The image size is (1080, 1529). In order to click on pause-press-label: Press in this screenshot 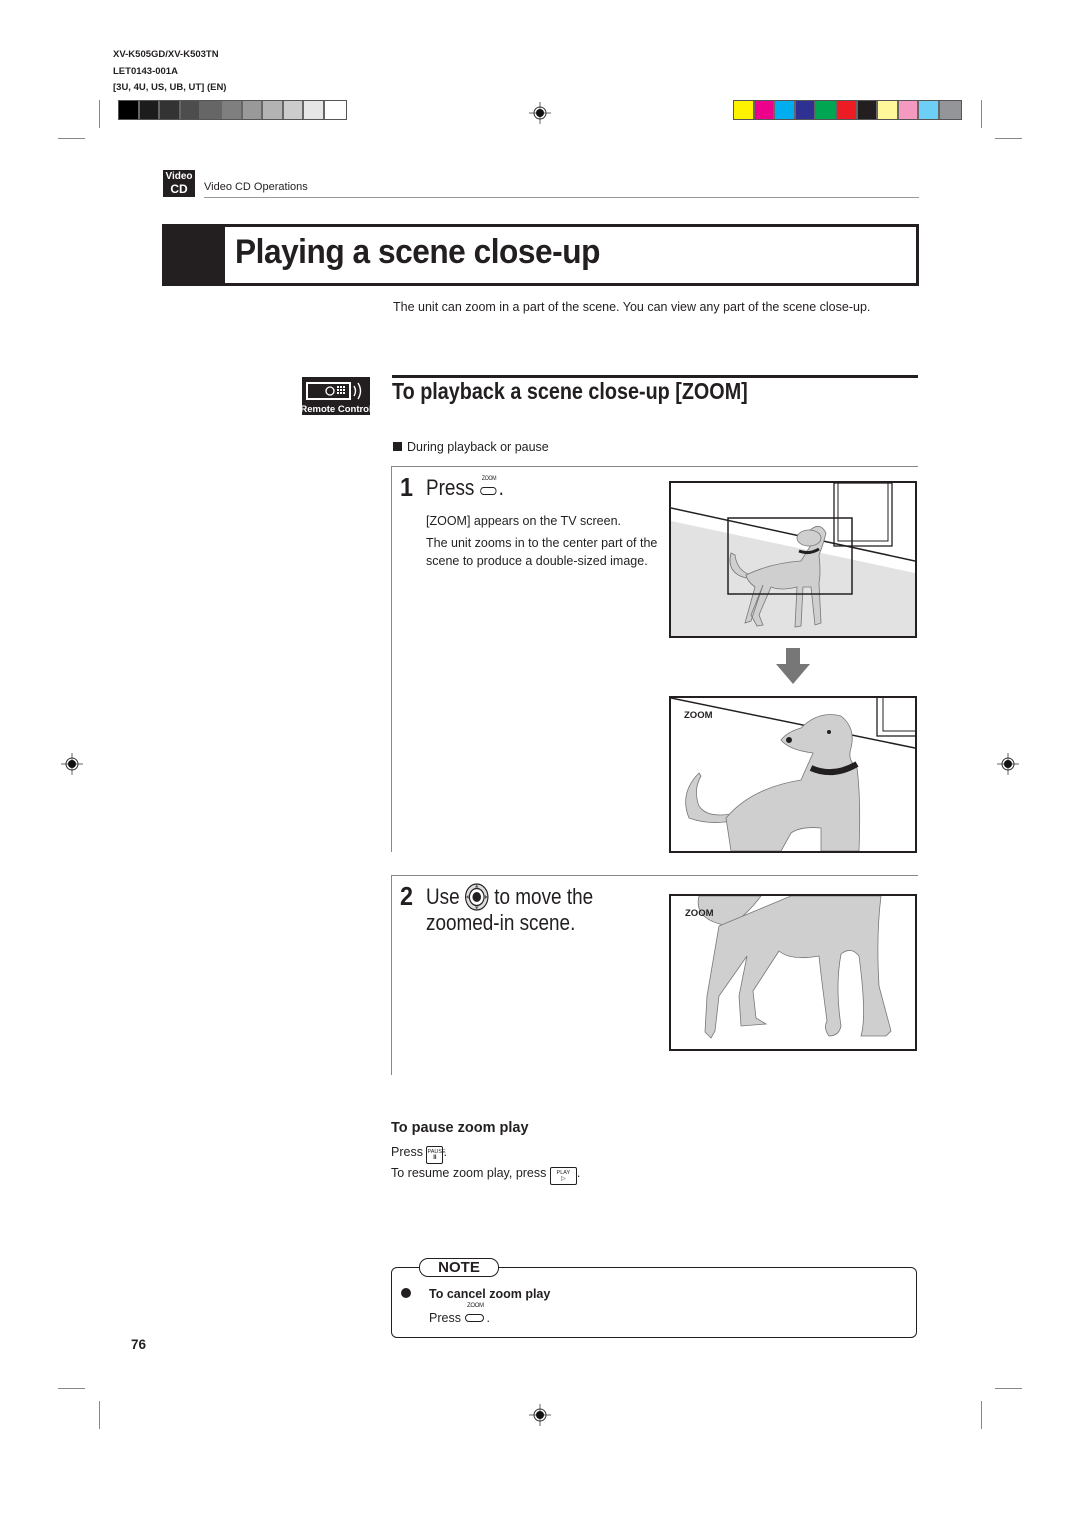, I will do `click(407, 1152)`.